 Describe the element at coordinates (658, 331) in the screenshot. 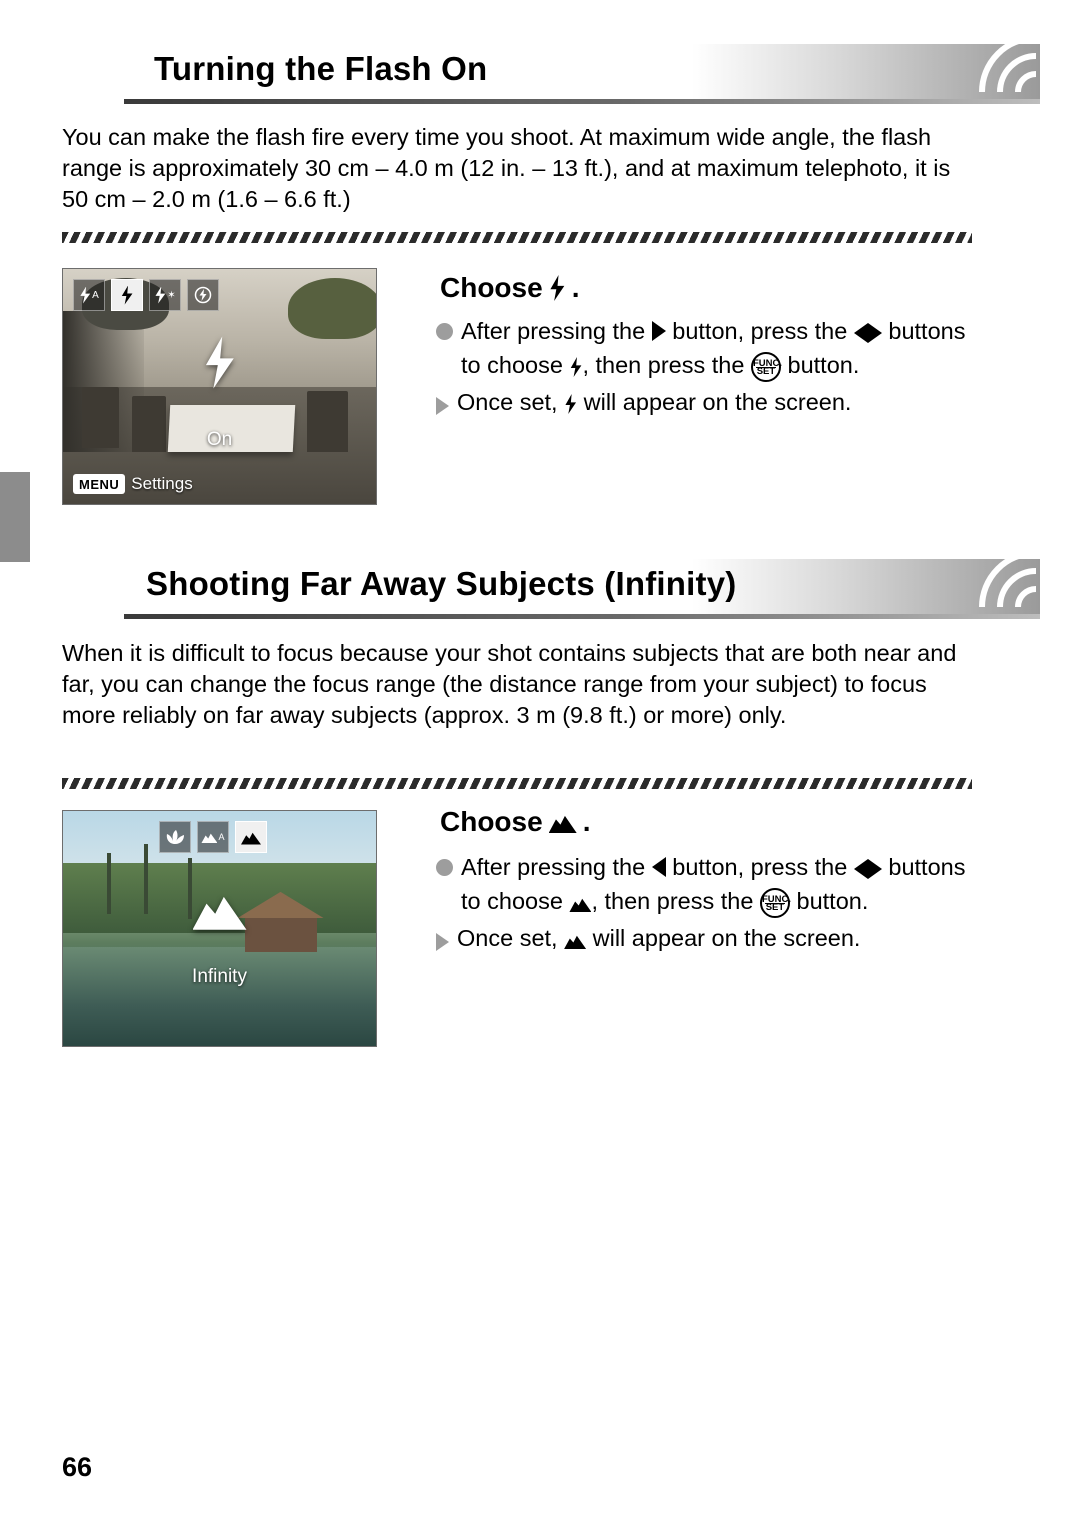

I see `right-arrow-button-icon` at that location.